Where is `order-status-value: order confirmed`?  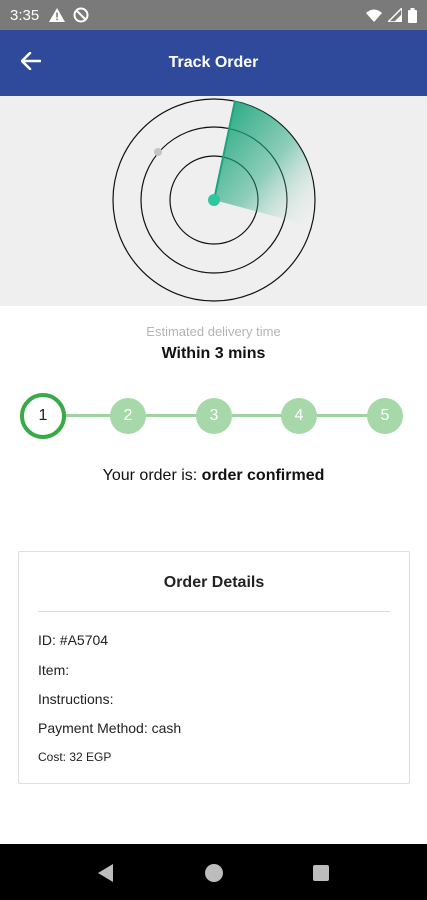 order-status-value: order confirmed is located at coordinates (263, 475).